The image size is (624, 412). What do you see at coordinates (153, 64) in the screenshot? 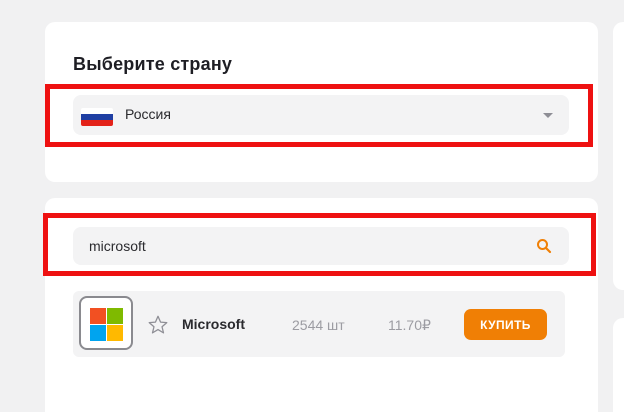
I see `country-section-title: Выберите страну` at bounding box center [153, 64].